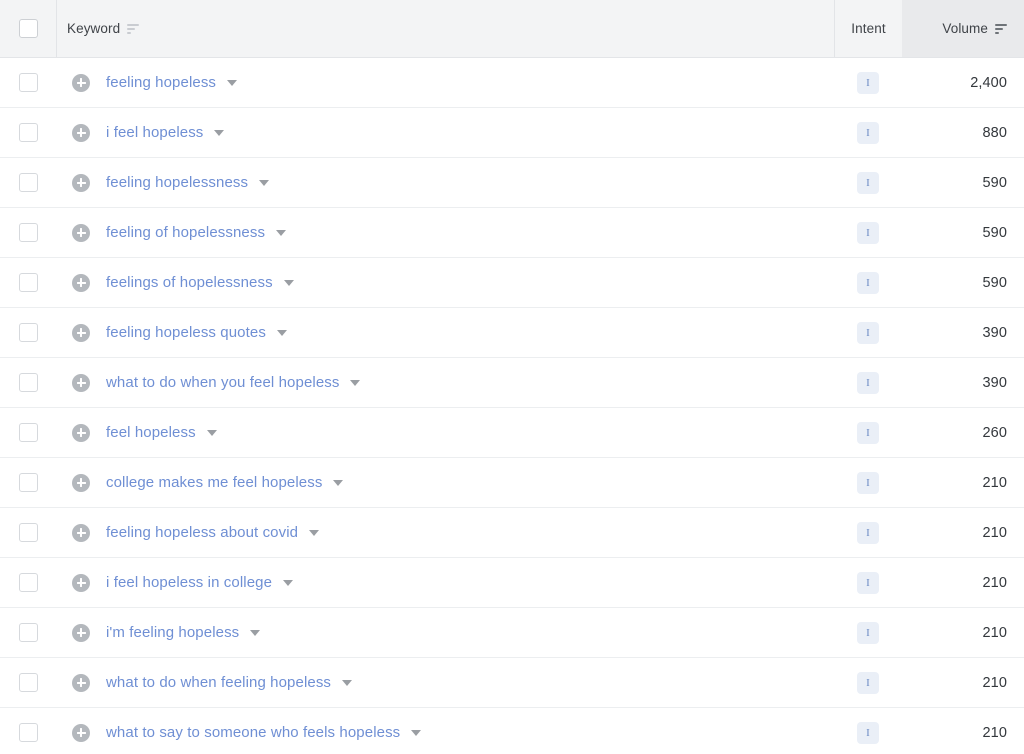  I want to click on keyword-link: feeling hopeless quotes, so click(186, 332).